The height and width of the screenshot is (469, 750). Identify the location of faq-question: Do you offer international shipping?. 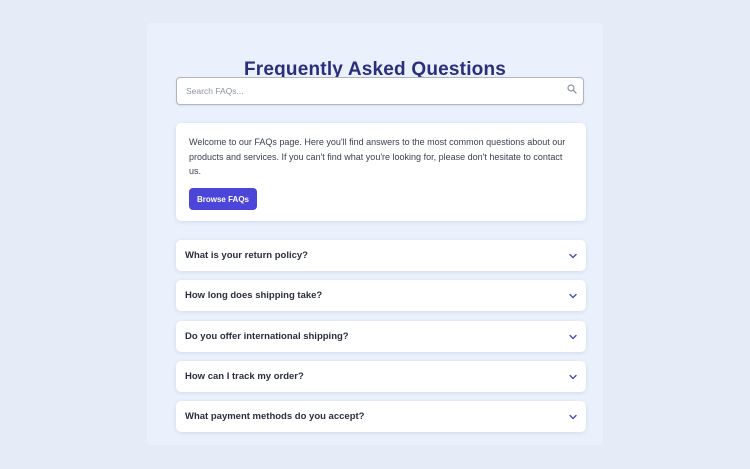
(267, 336).